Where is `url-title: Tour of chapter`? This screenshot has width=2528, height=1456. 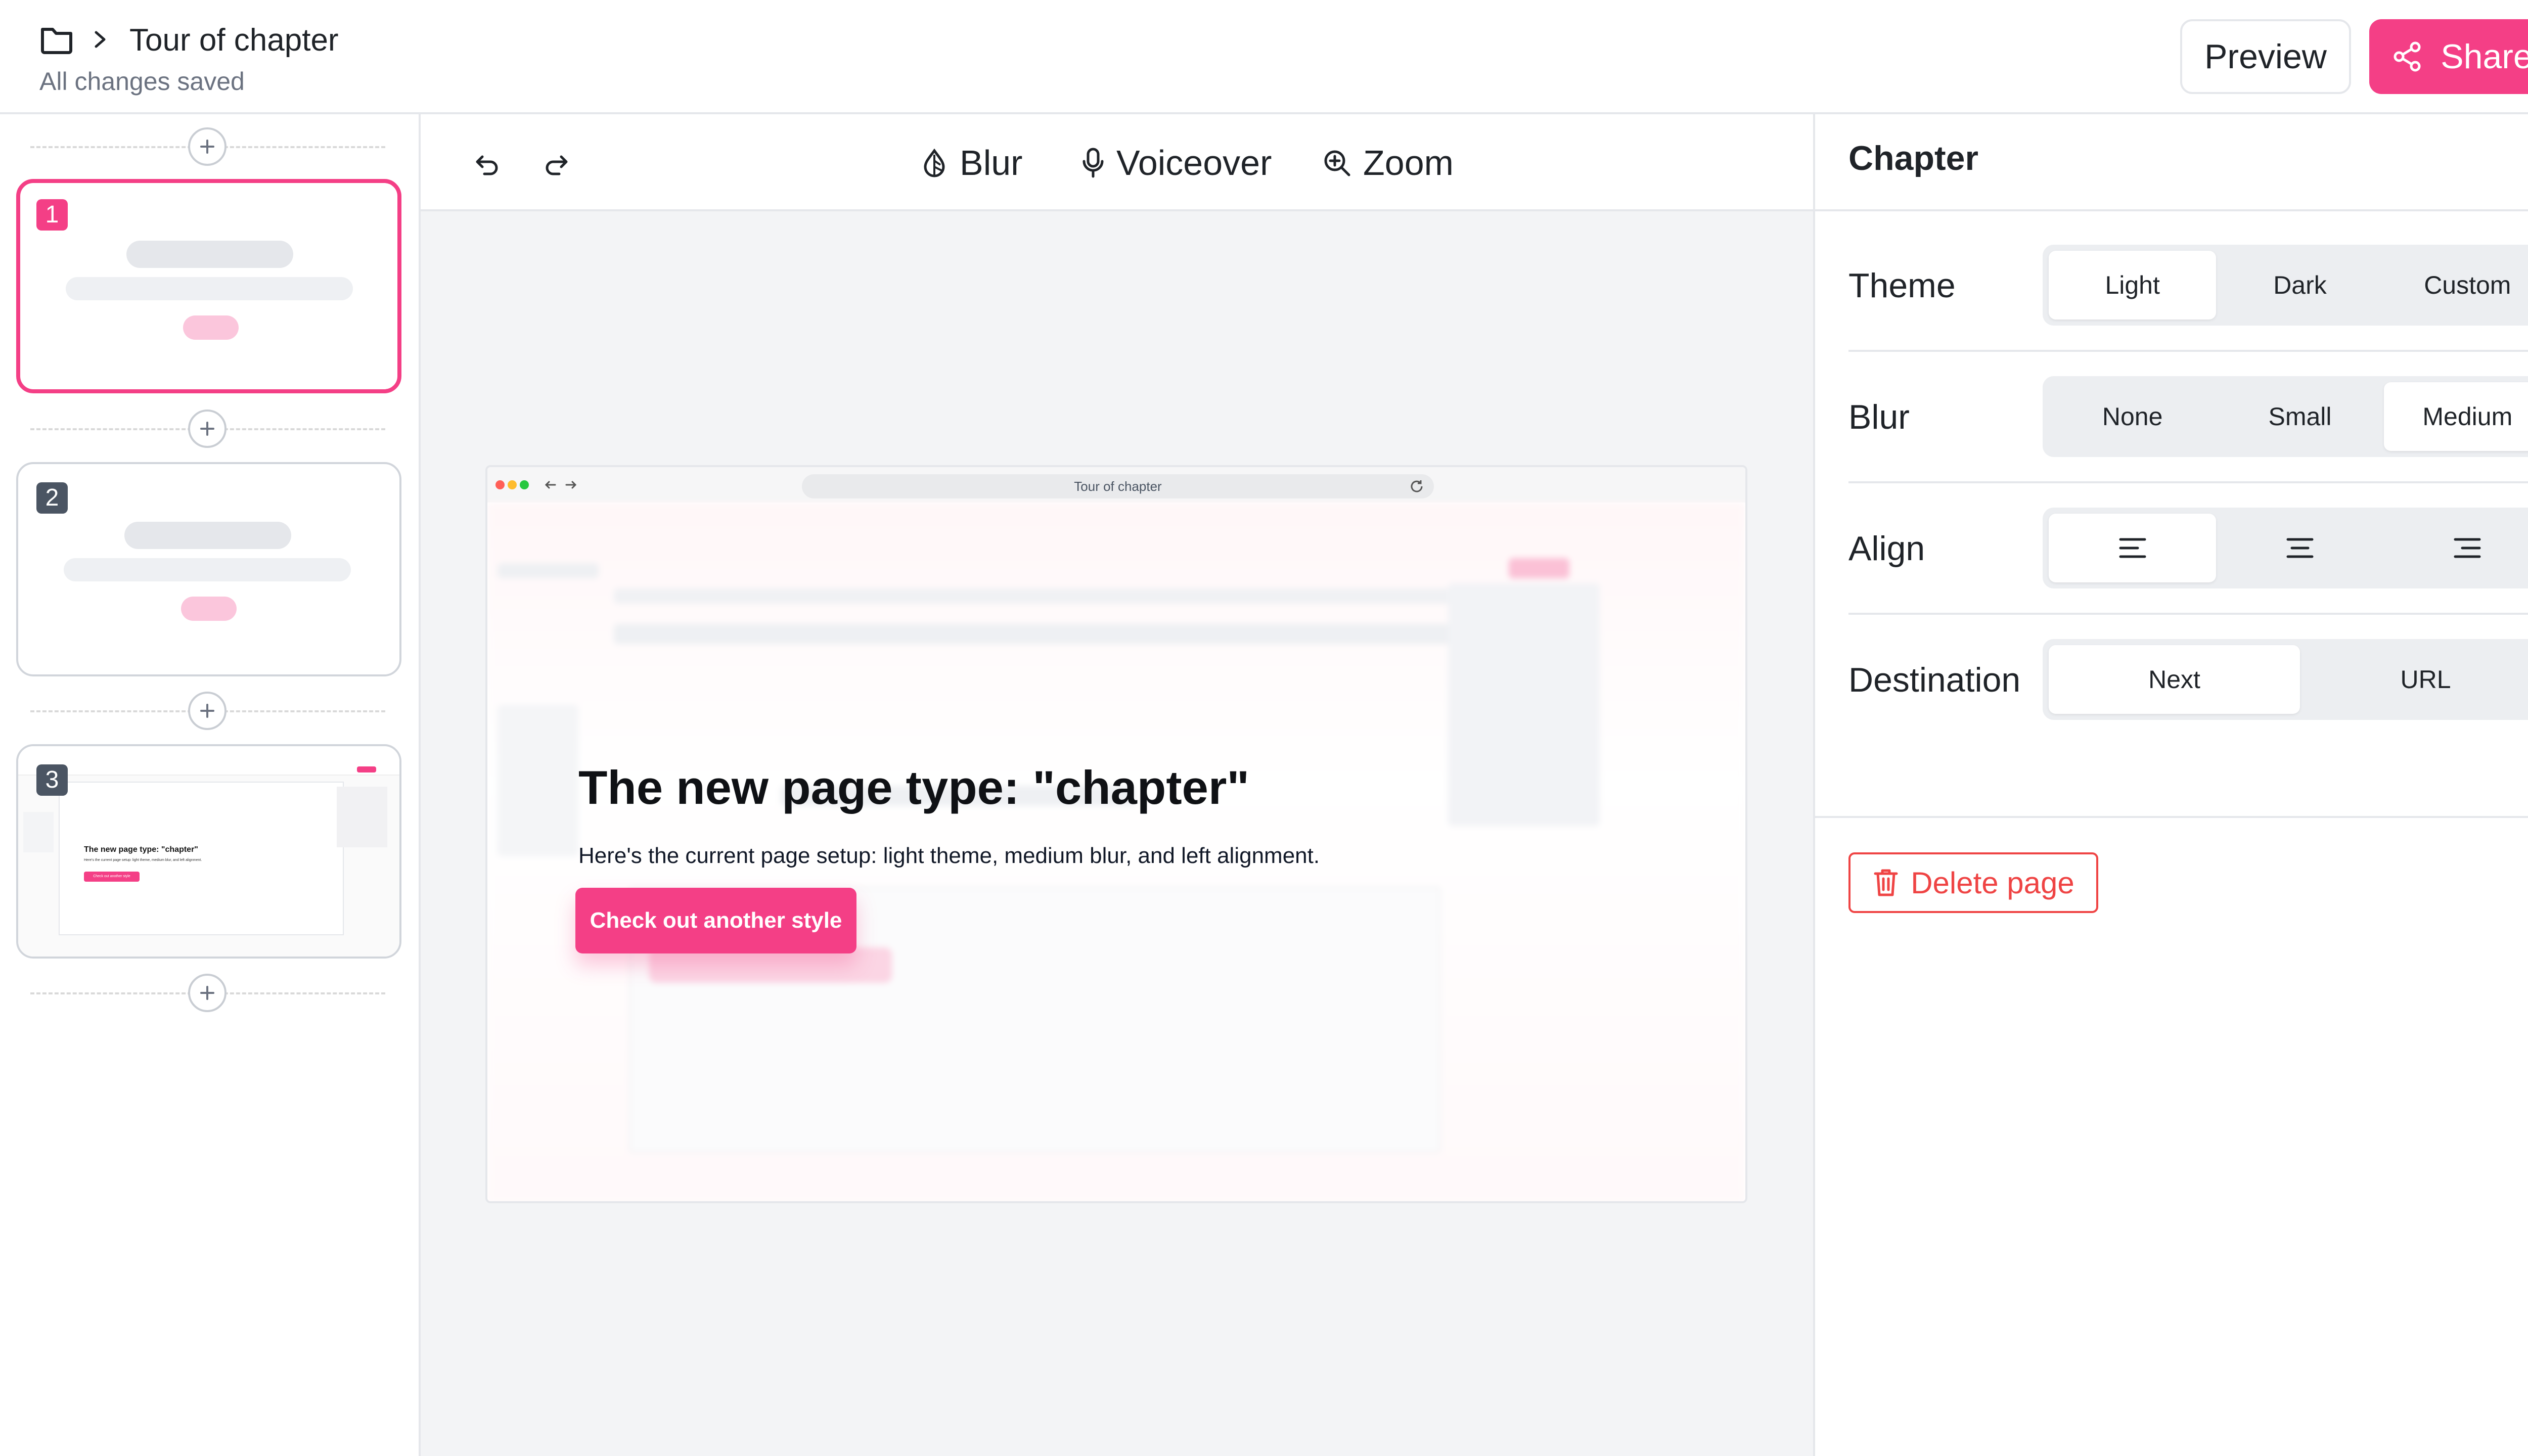 url-title: Tour of chapter is located at coordinates (1118, 486).